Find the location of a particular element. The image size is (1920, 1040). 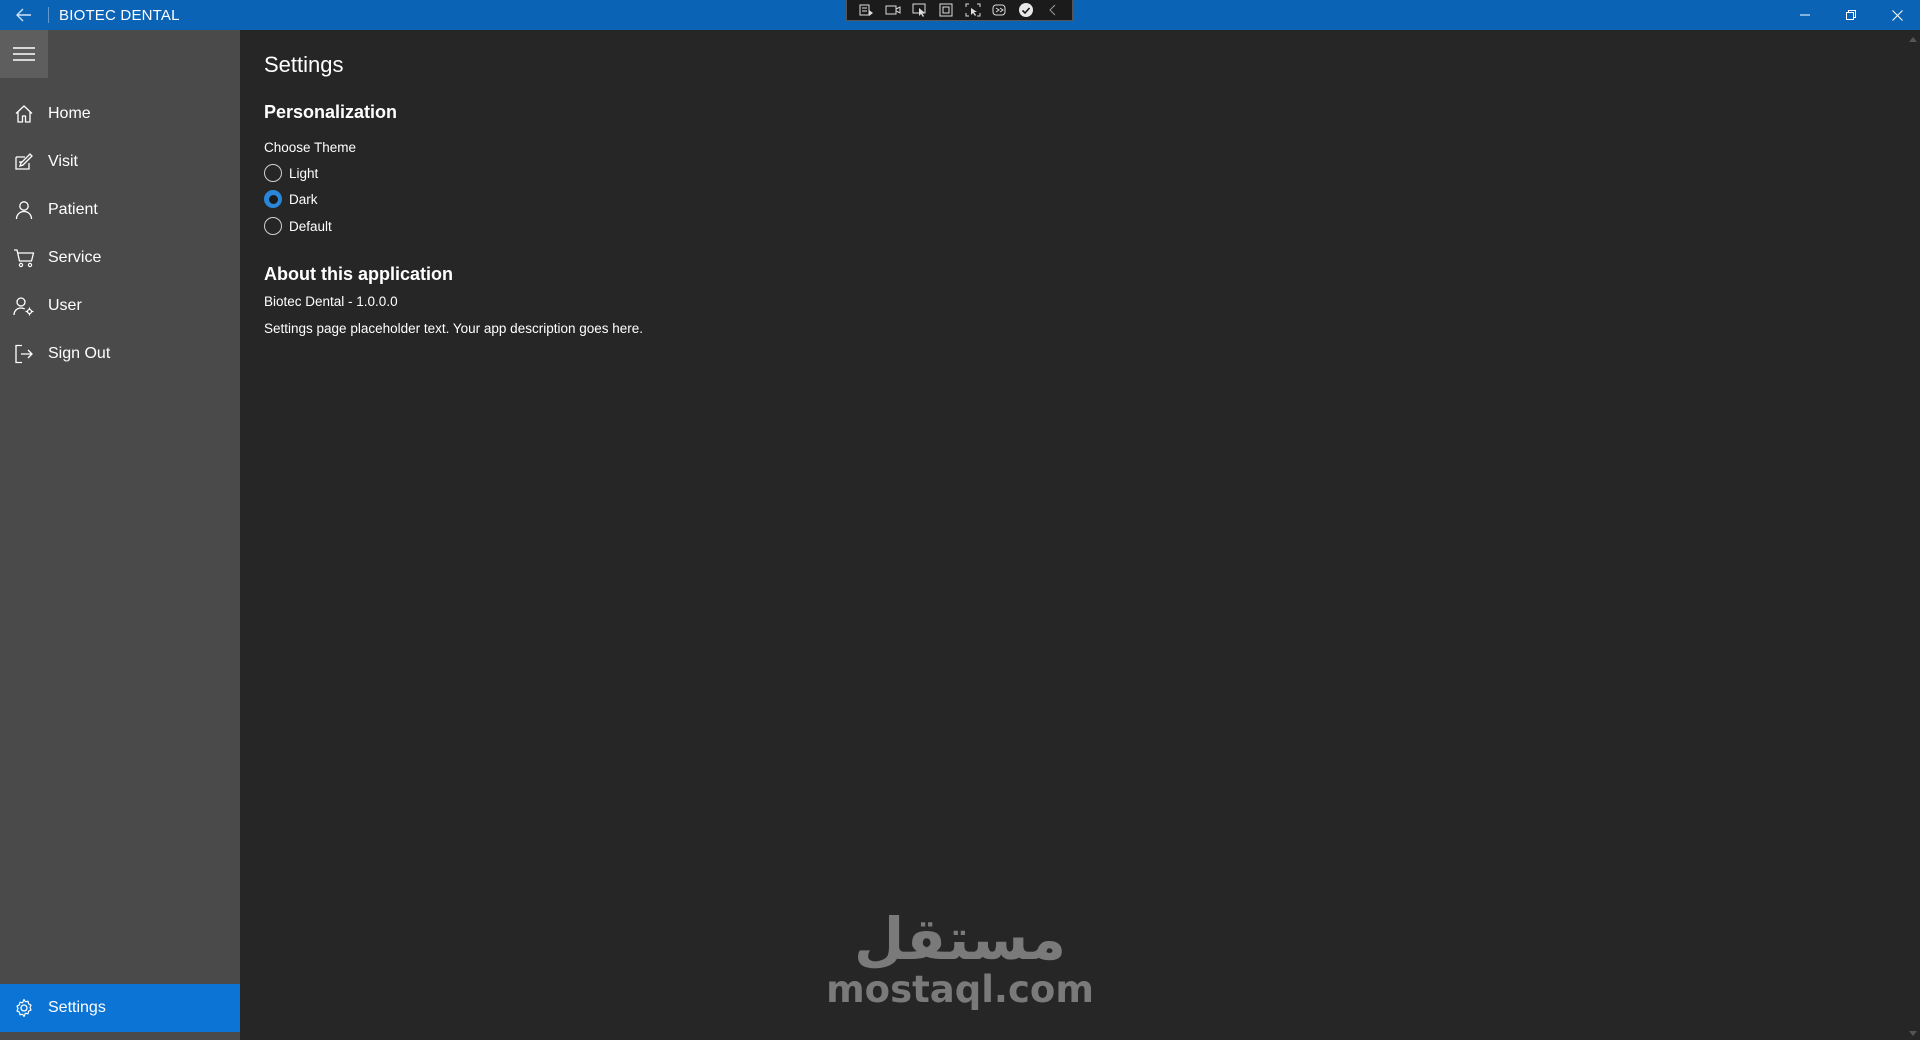

back-arrow-icon is located at coordinates (23, 15).